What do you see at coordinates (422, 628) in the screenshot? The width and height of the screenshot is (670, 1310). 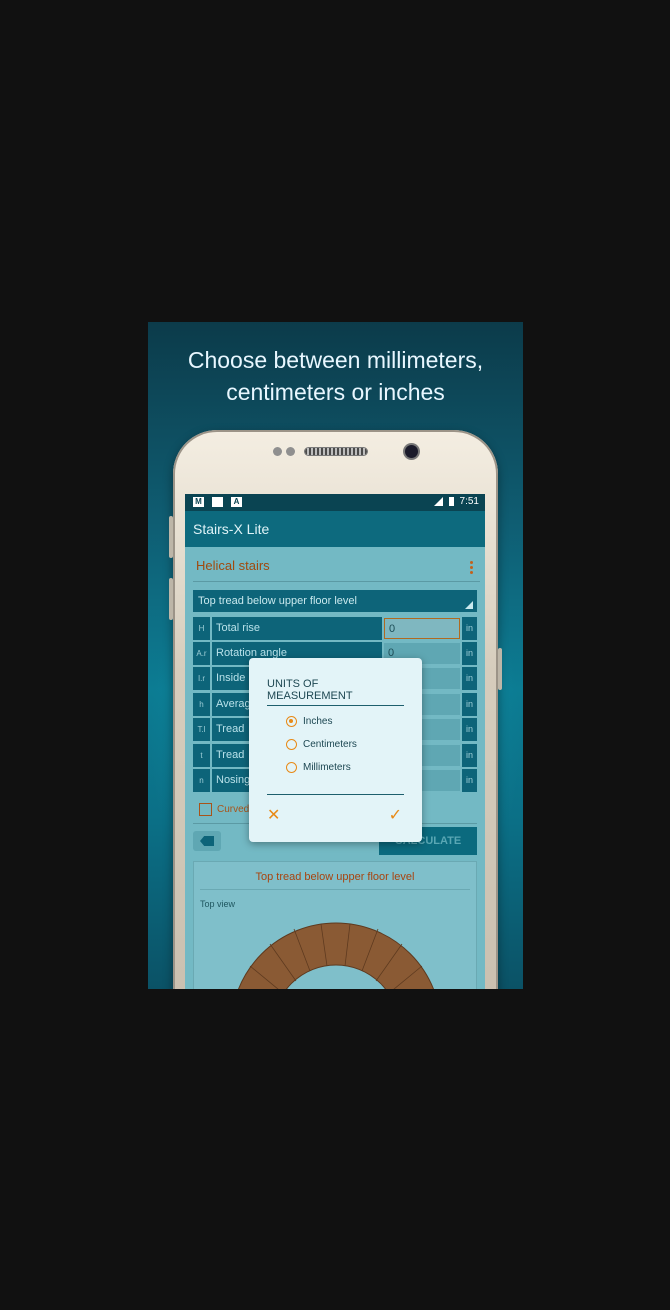 I see `total-rise-input: 0` at bounding box center [422, 628].